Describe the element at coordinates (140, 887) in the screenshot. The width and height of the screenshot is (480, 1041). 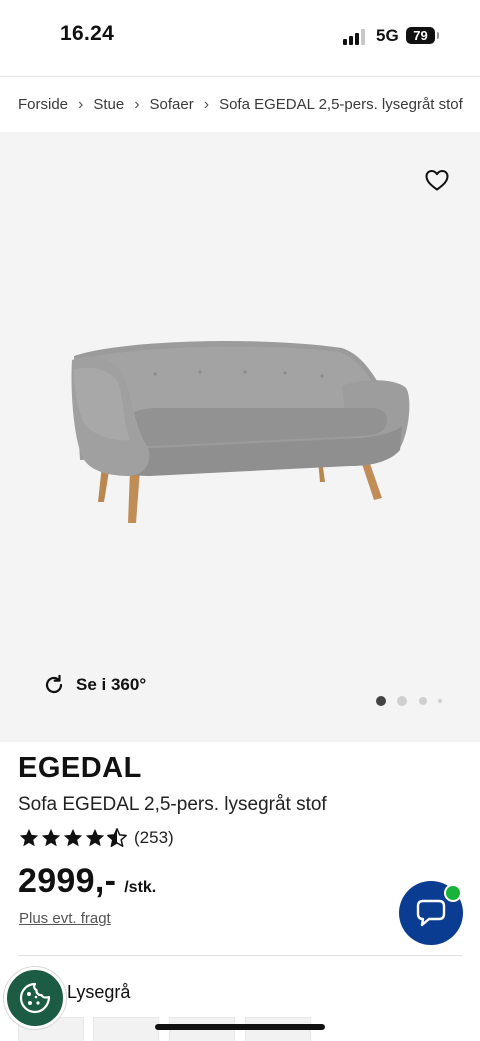
I see `price-unit: /stk.` at that location.